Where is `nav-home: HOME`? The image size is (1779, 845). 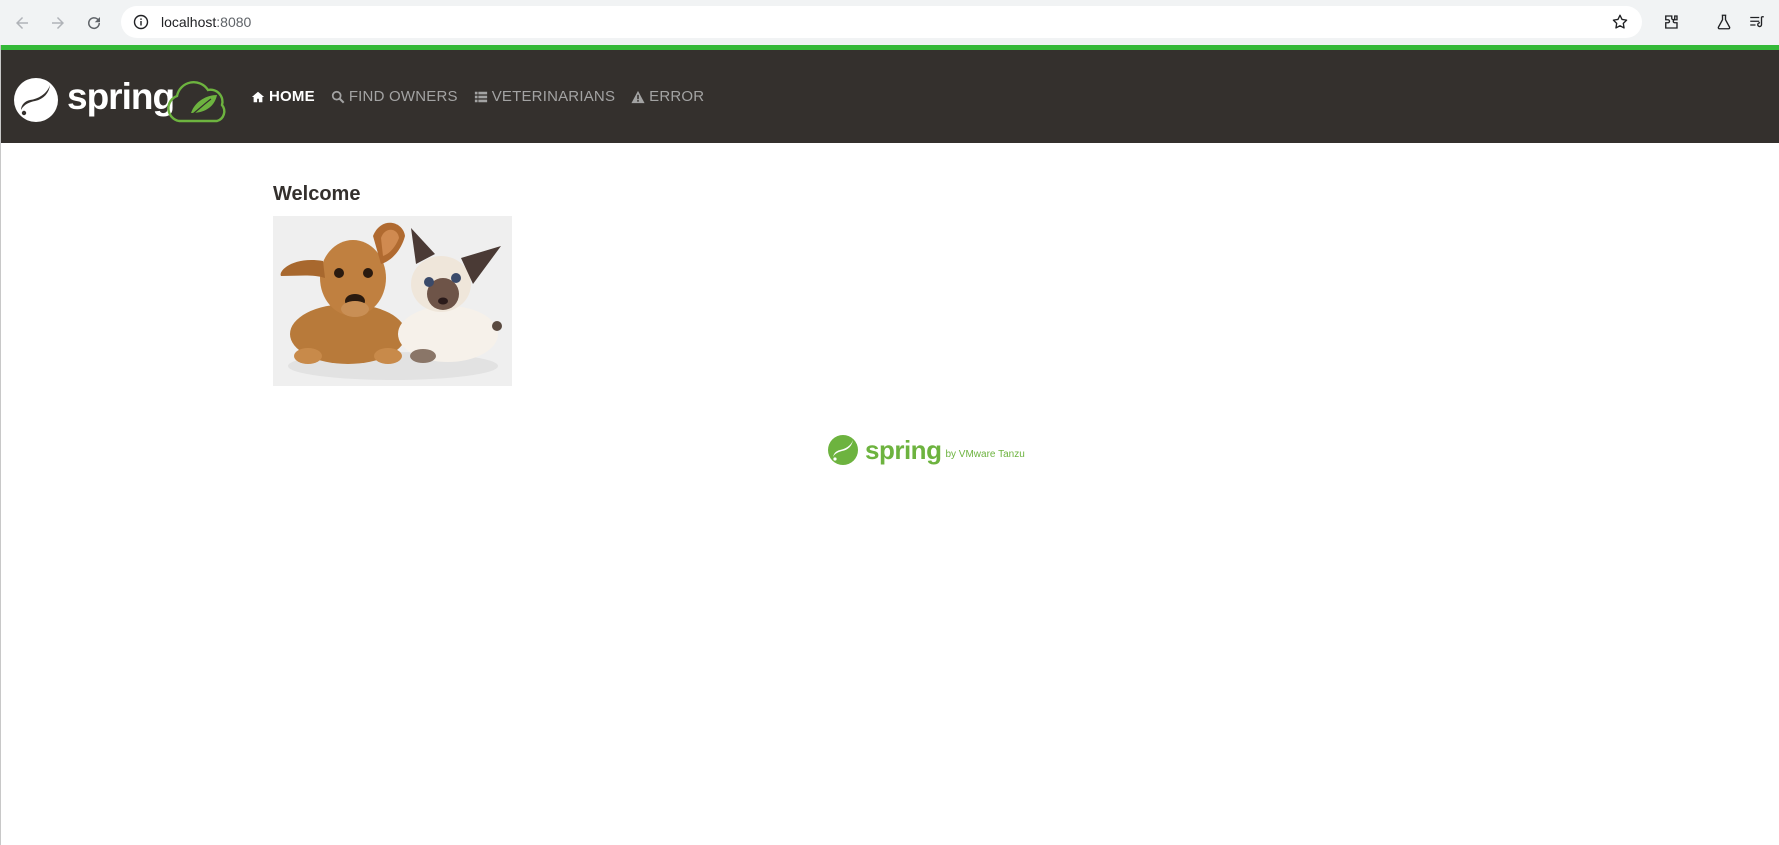 nav-home: HOME is located at coordinates (283, 96).